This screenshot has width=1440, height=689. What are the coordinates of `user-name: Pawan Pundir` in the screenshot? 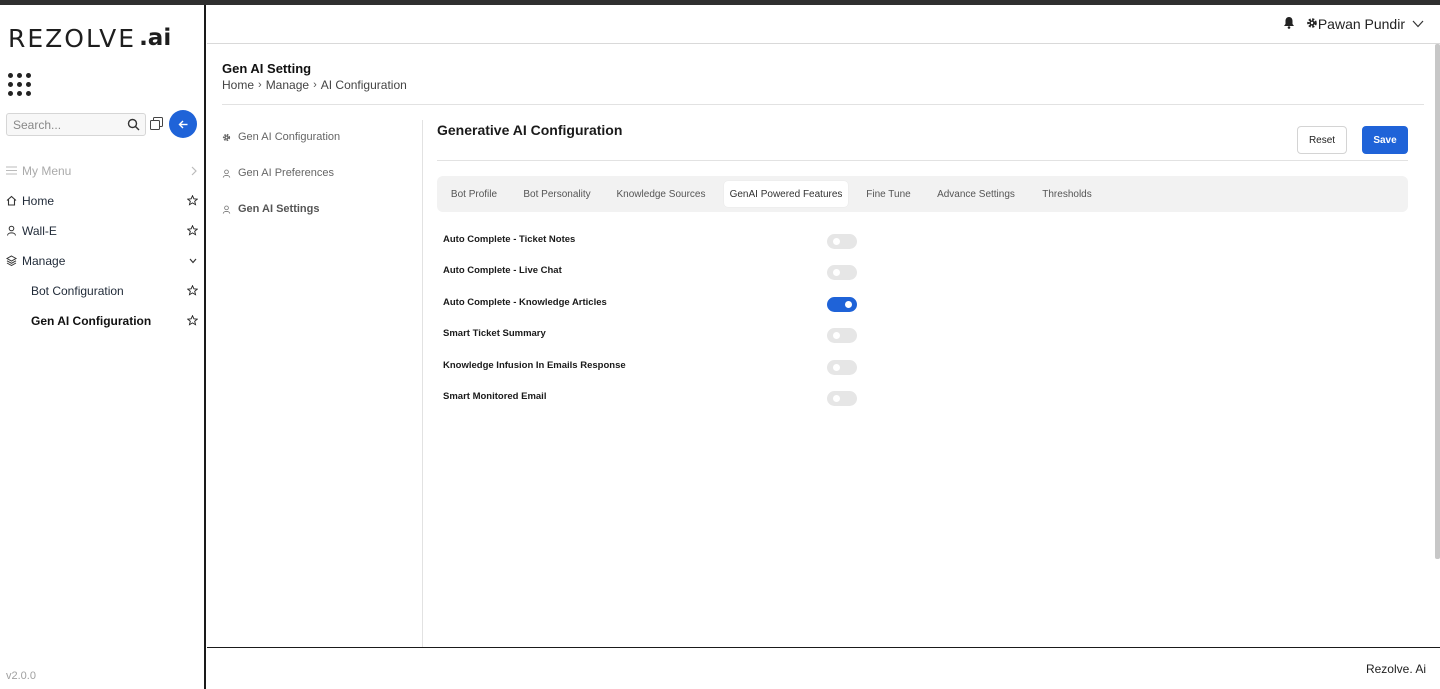 It's located at (1361, 24).